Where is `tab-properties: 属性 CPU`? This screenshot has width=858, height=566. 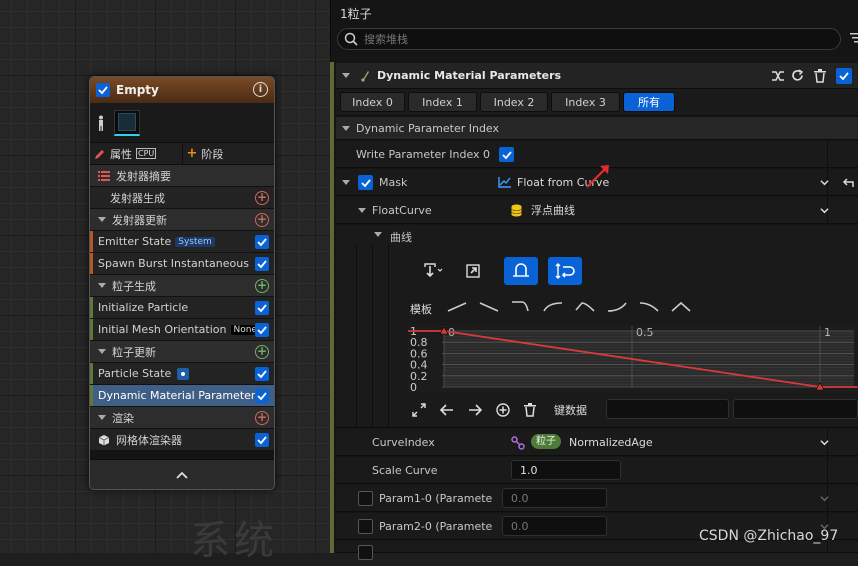
tab-properties: 属性 CPU is located at coordinates (136, 153).